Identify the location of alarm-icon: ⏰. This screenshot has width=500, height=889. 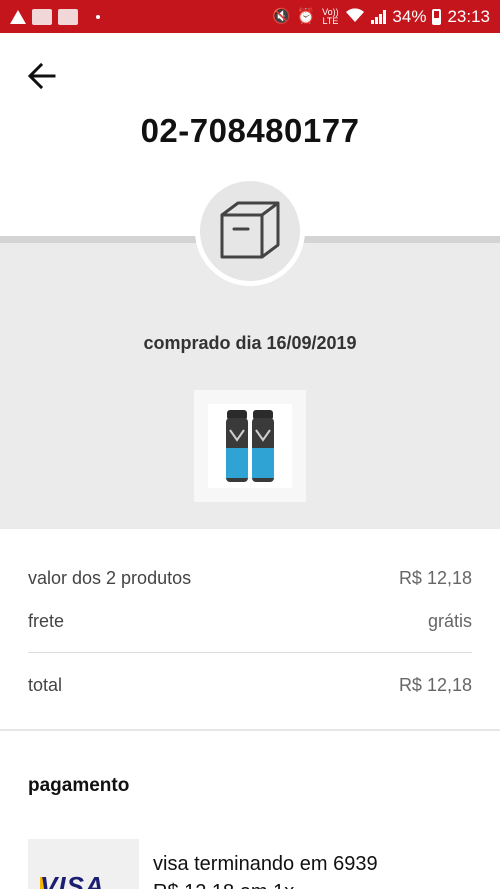
(306, 16).